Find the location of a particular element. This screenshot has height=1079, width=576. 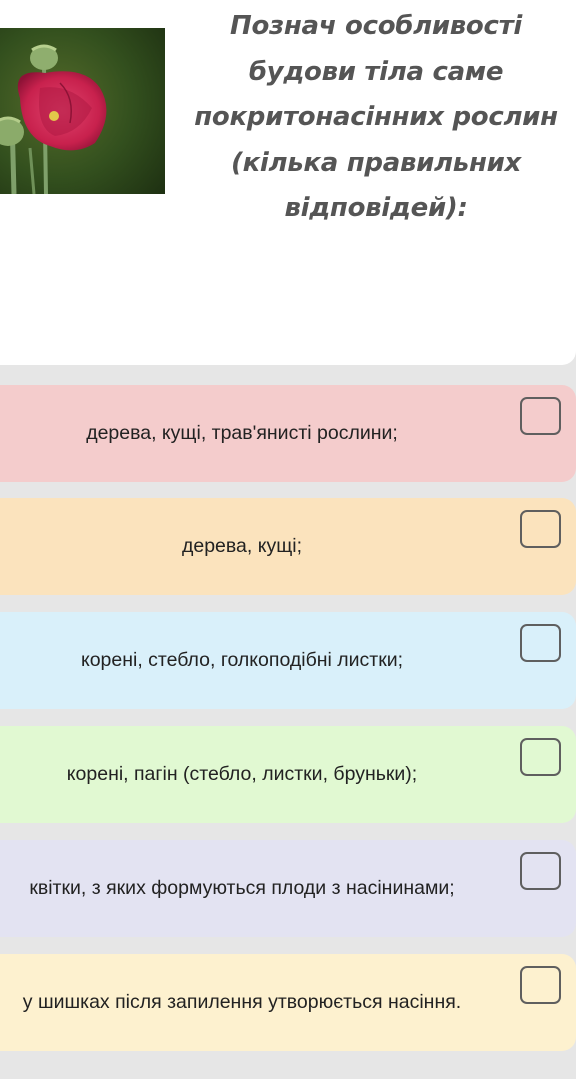

question-line: покритонасінних рослин is located at coordinates (376, 117).